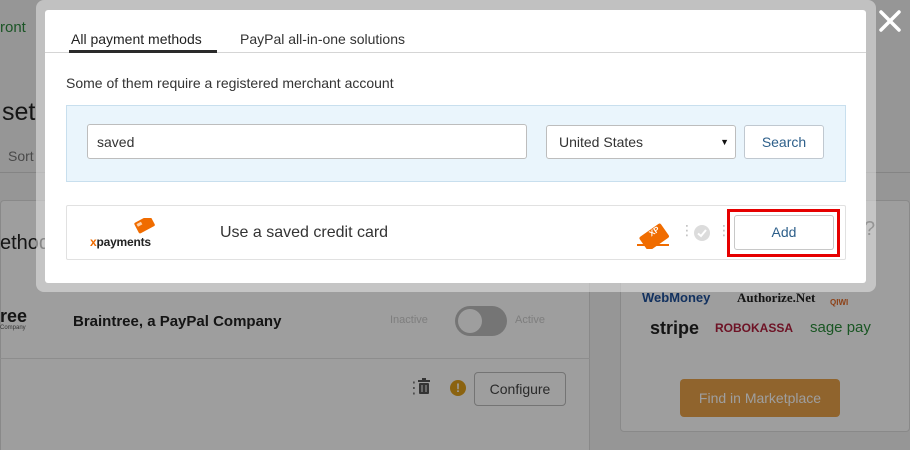 Image resolution: width=910 pixels, height=450 pixels. I want to click on search-button: Search, so click(784, 142).